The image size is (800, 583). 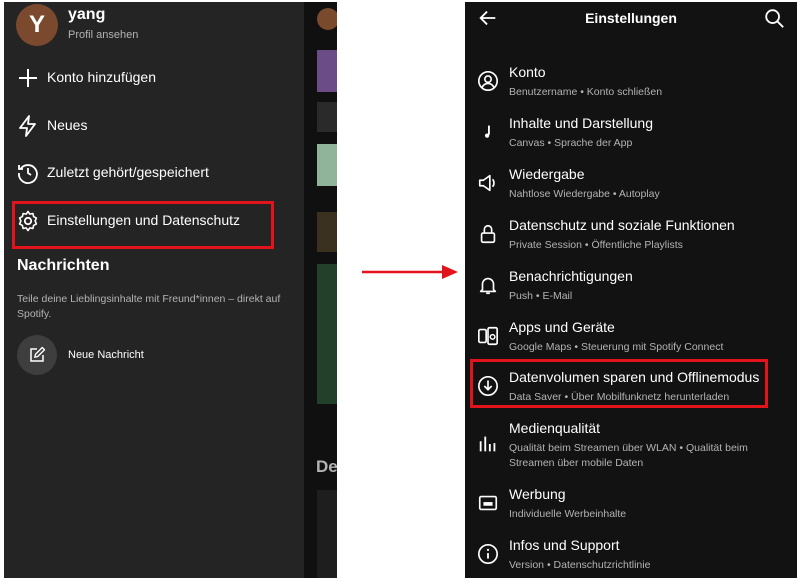 I want to click on background-avatar, so click(x=327, y=19).